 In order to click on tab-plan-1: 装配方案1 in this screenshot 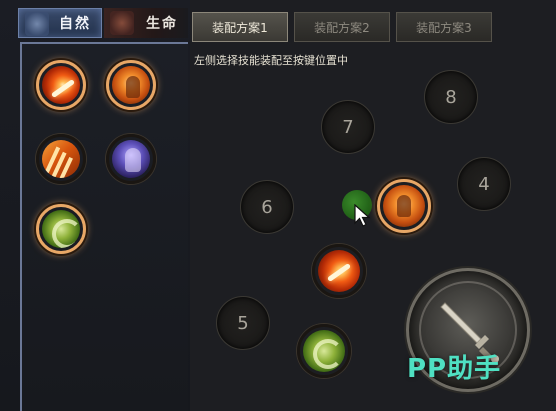, I will do `click(240, 27)`.